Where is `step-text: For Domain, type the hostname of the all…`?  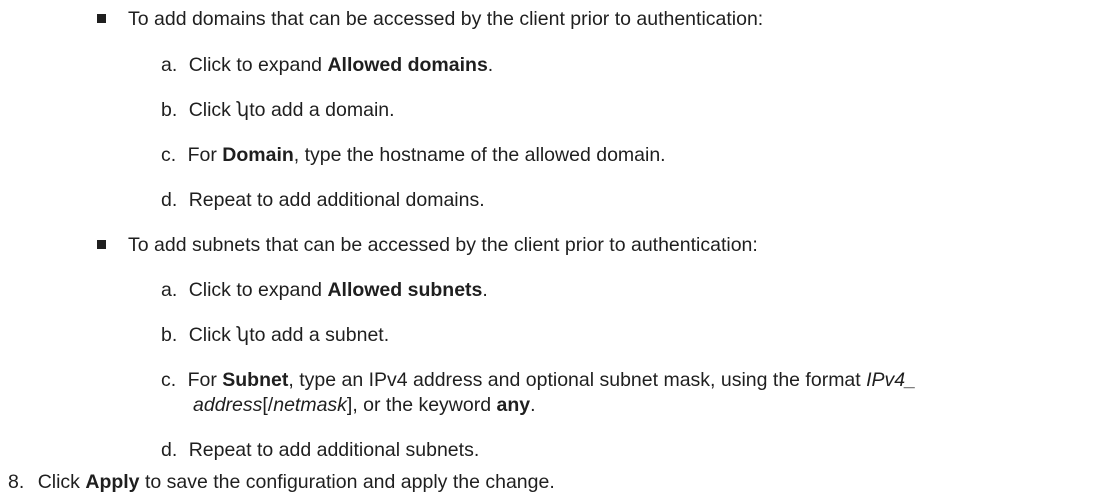 step-text: For Domain, type the hostname of the all… is located at coordinates (426, 155).